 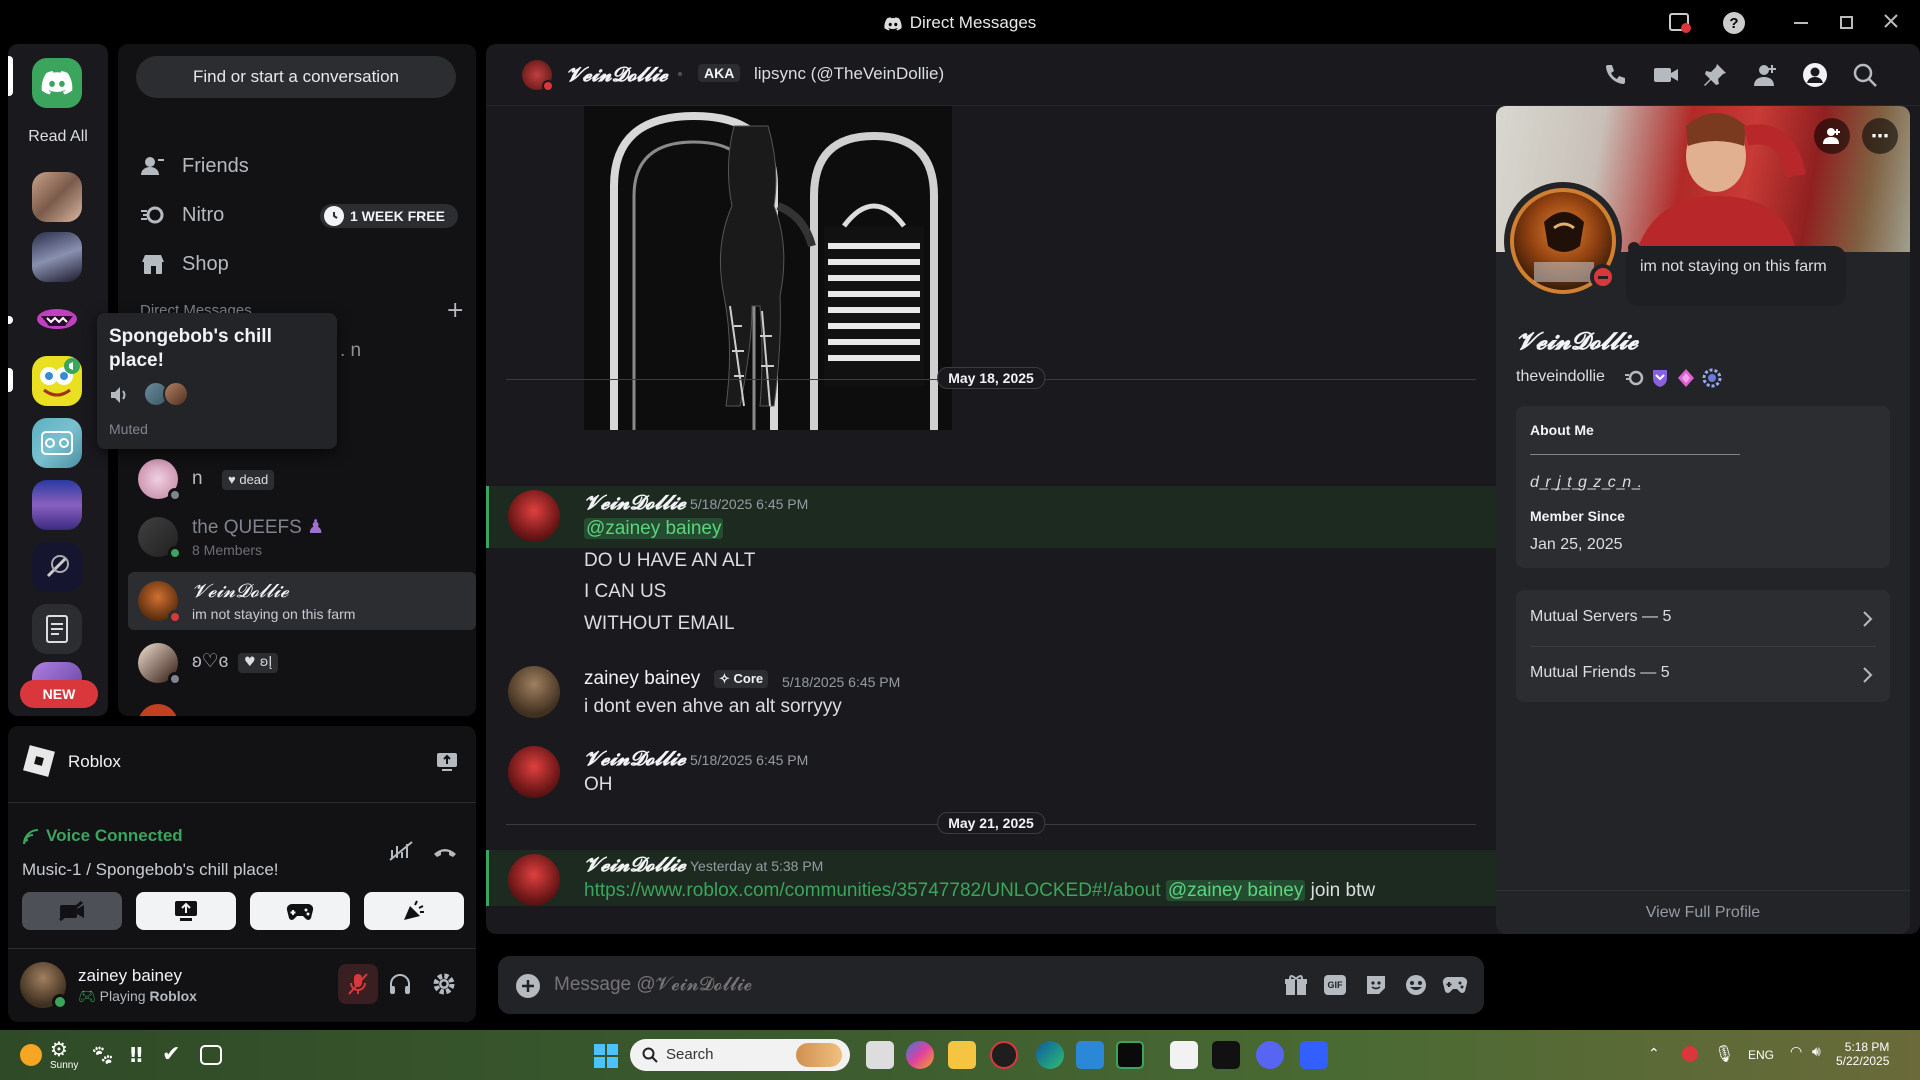 I want to click on weather-text: Sunny, so click(x=64, y=1065).